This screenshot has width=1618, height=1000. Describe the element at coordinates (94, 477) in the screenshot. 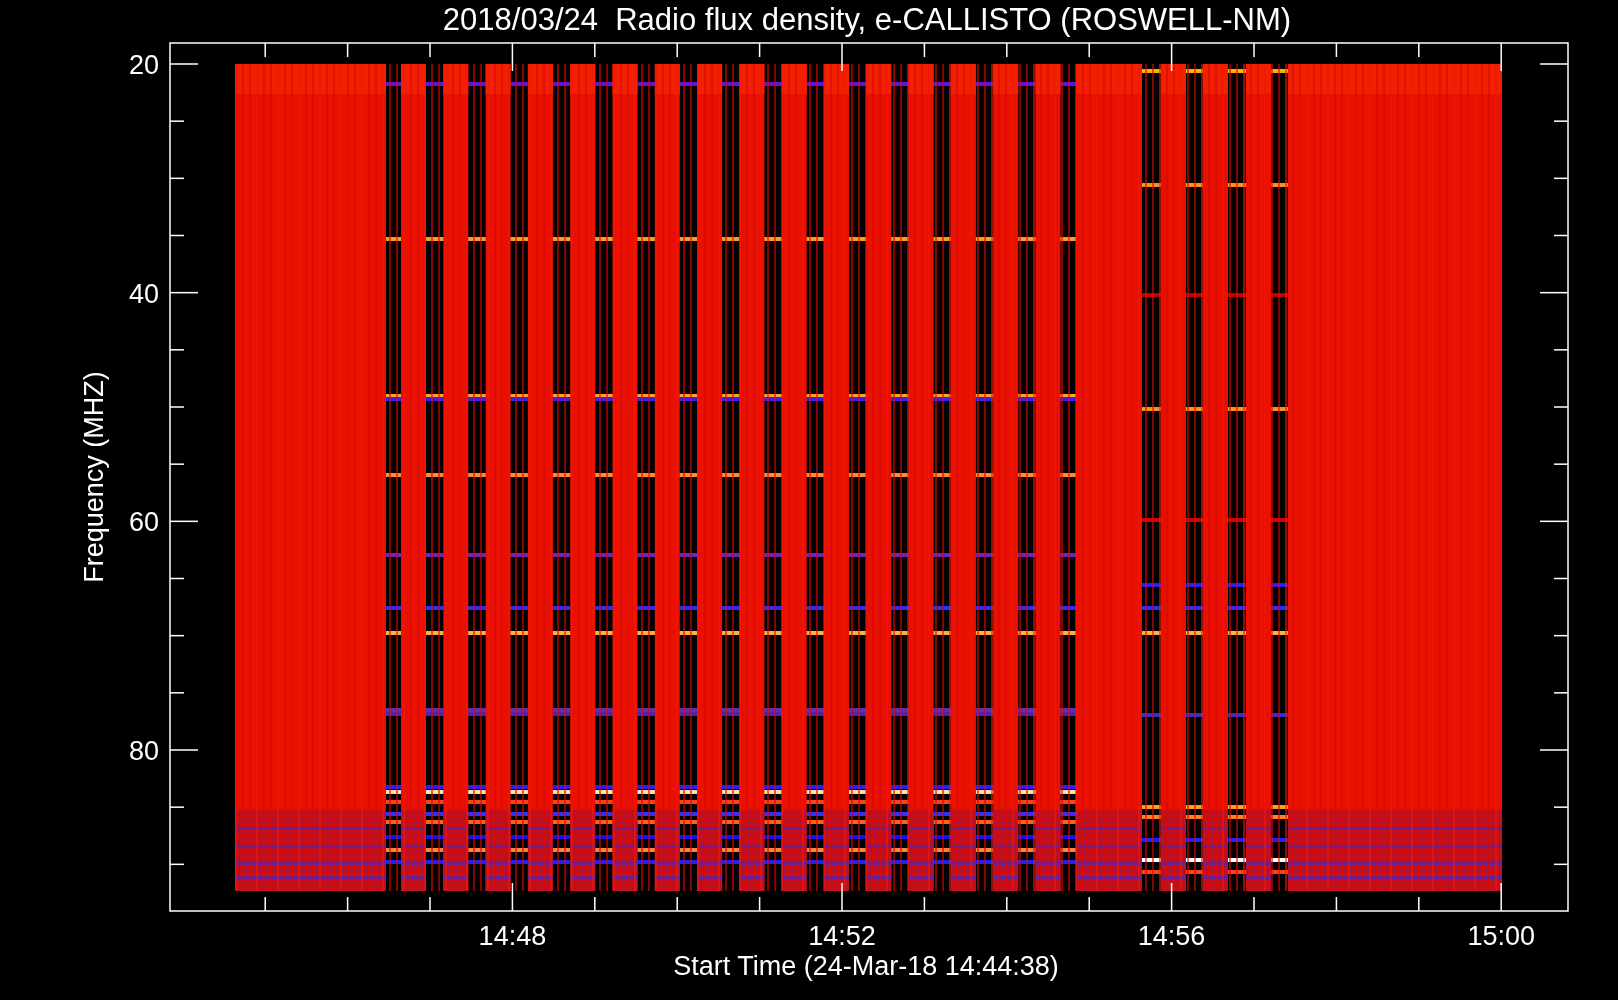

I see `y-axis-label: Frequency (MHZ)` at that location.